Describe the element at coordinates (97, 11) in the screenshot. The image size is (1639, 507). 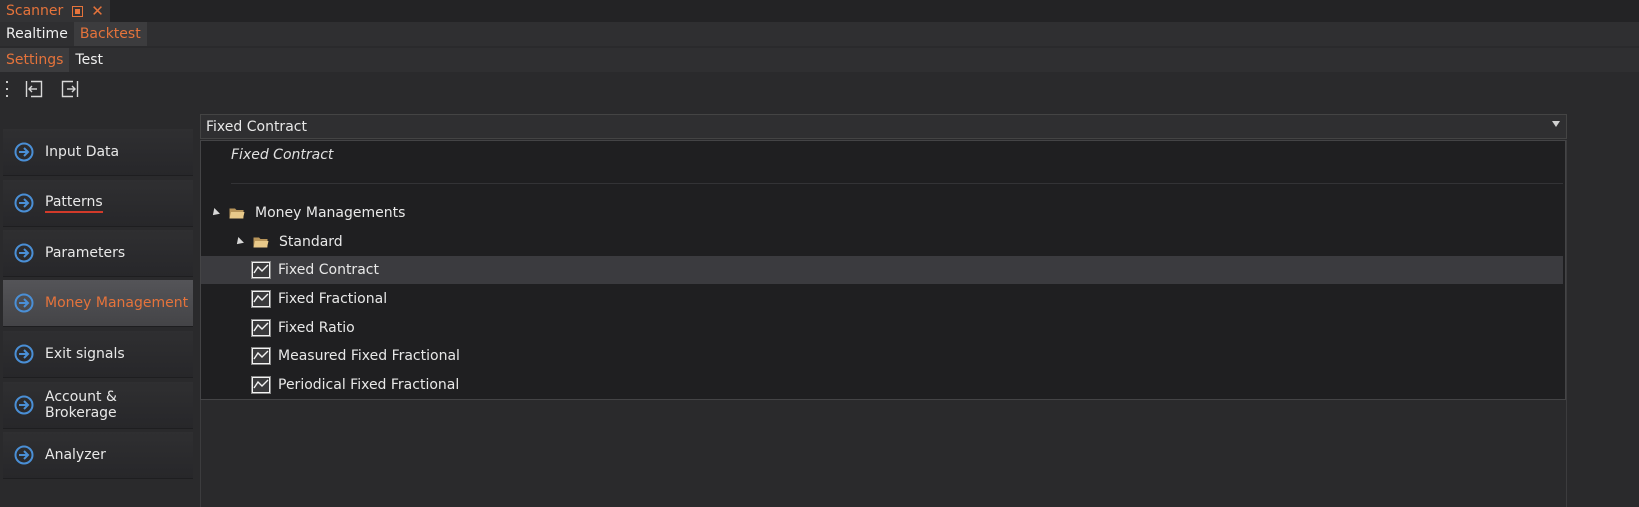
I see `close-icon: ✕` at that location.